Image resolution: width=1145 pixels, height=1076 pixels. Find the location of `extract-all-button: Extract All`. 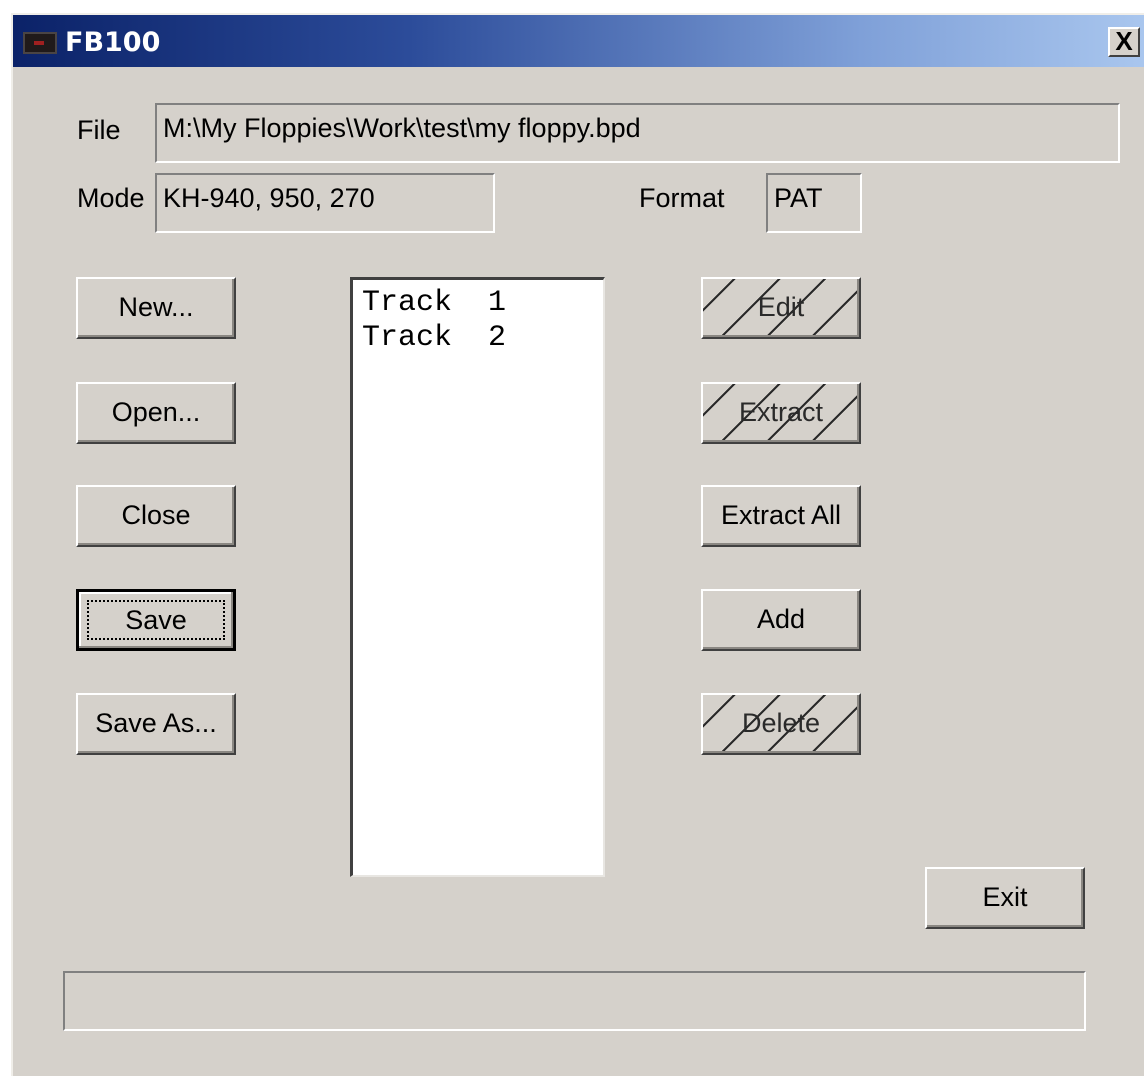

extract-all-button: Extract All is located at coordinates (781, 516).